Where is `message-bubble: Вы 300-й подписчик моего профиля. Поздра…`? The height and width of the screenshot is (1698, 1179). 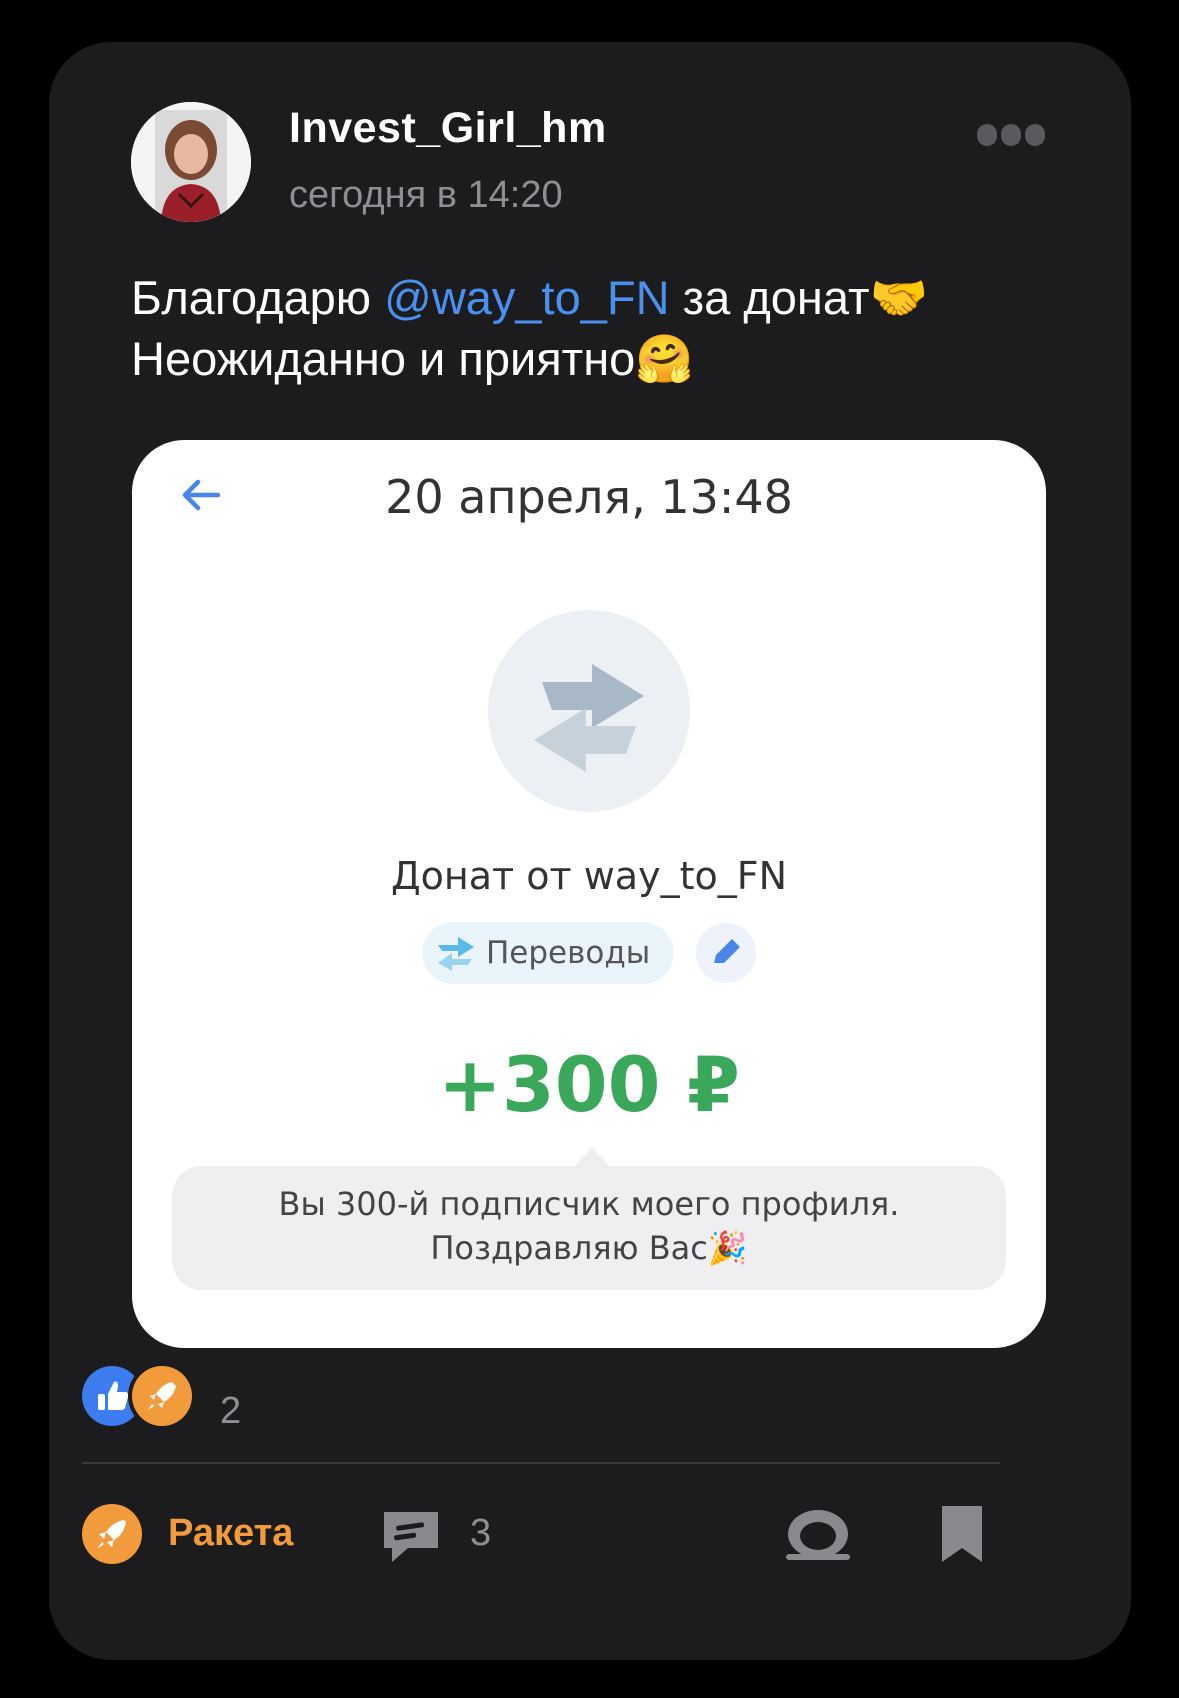 message-bubble: Вы 300-й подписчик моего профиля. Поздра… is located at coordinates (589, 1219).